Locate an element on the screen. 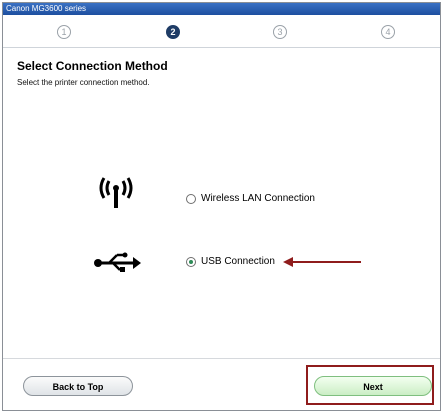 This screenshot has height=415, width=444. step-indicator-bar: 1 2 3 4 is located at coordinates (221, 31).